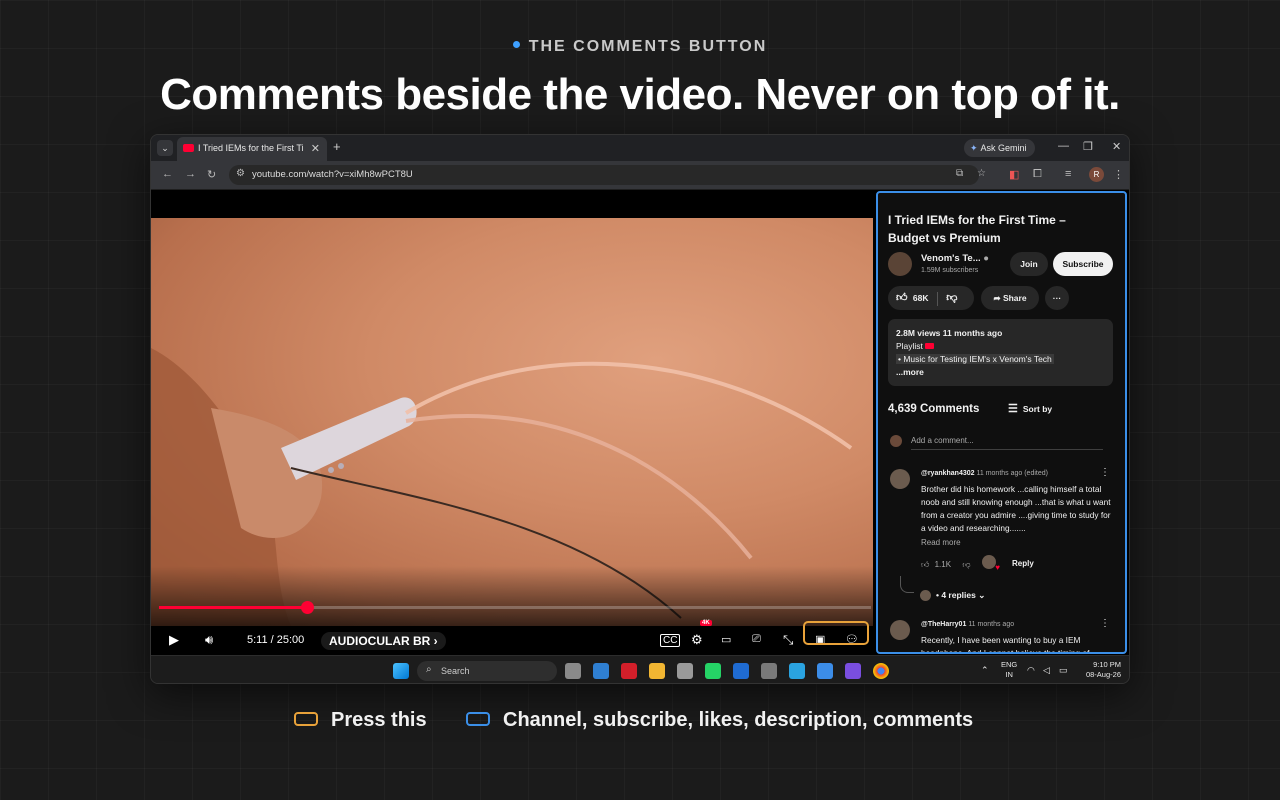 The width and height of the screenshot is (1280, 800). What do you see at coordinates (379, 720) in the screenshot?
I see `legend-press-label: Press this` at bounding box center [379, 720].